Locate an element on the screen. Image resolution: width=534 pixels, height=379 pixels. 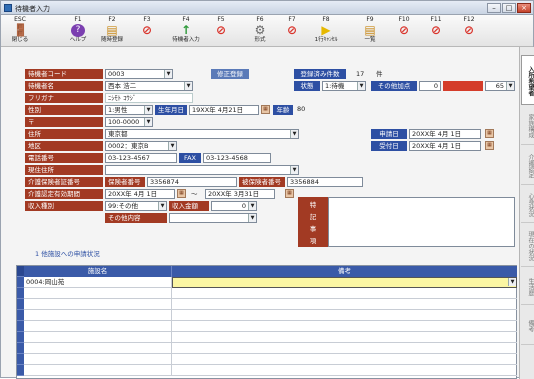
correction-register-badge: 修正登録 is located at coordinates (230, 74).